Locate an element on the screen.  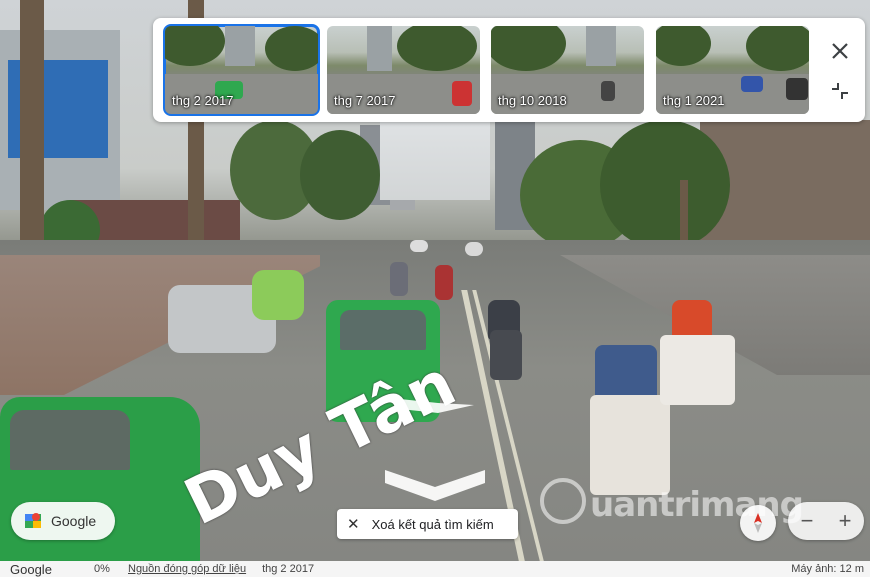
timeline-date-label: thg 1 2021 is located at coordinates (694, 100).